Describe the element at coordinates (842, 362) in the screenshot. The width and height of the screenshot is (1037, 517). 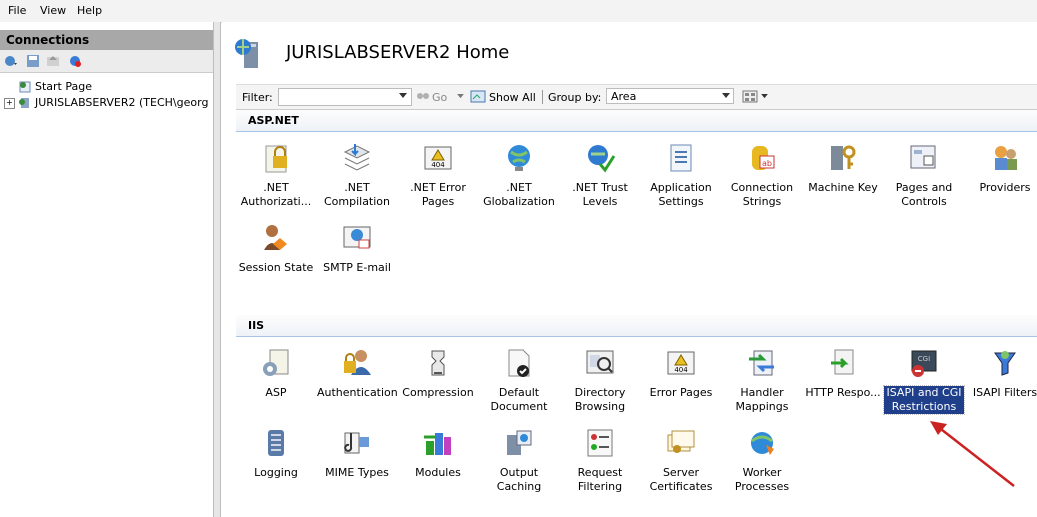
I see `http-icon` at that location.